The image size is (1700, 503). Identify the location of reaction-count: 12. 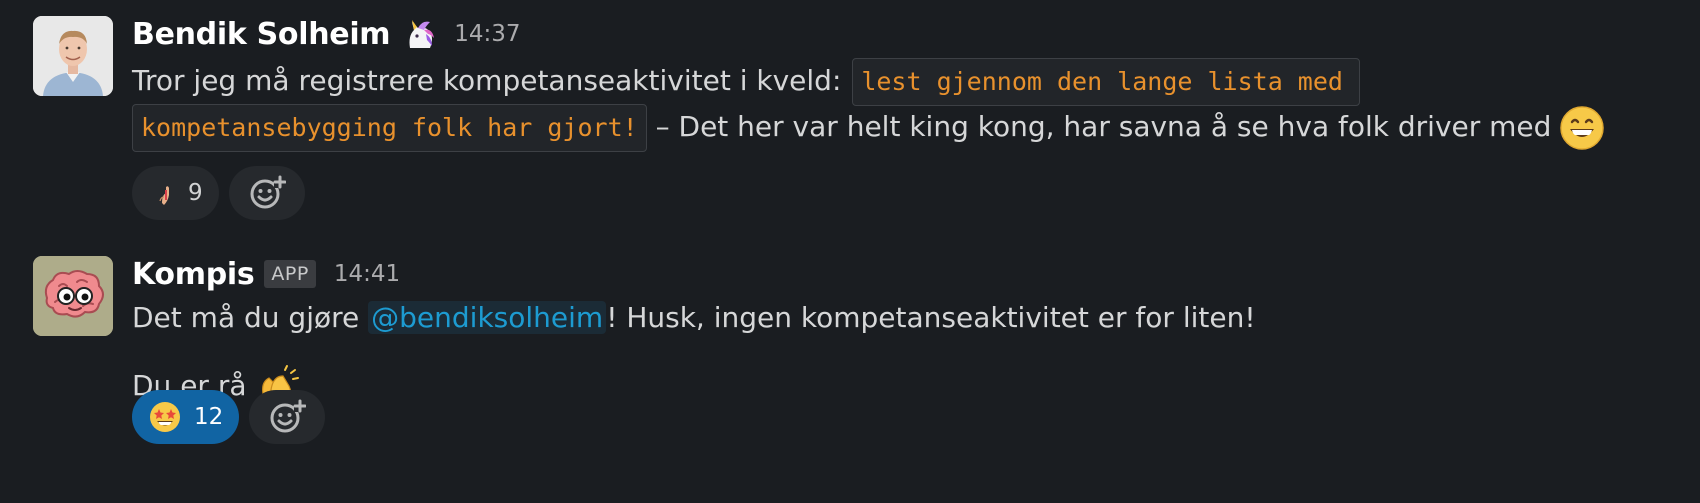
(209, 417).